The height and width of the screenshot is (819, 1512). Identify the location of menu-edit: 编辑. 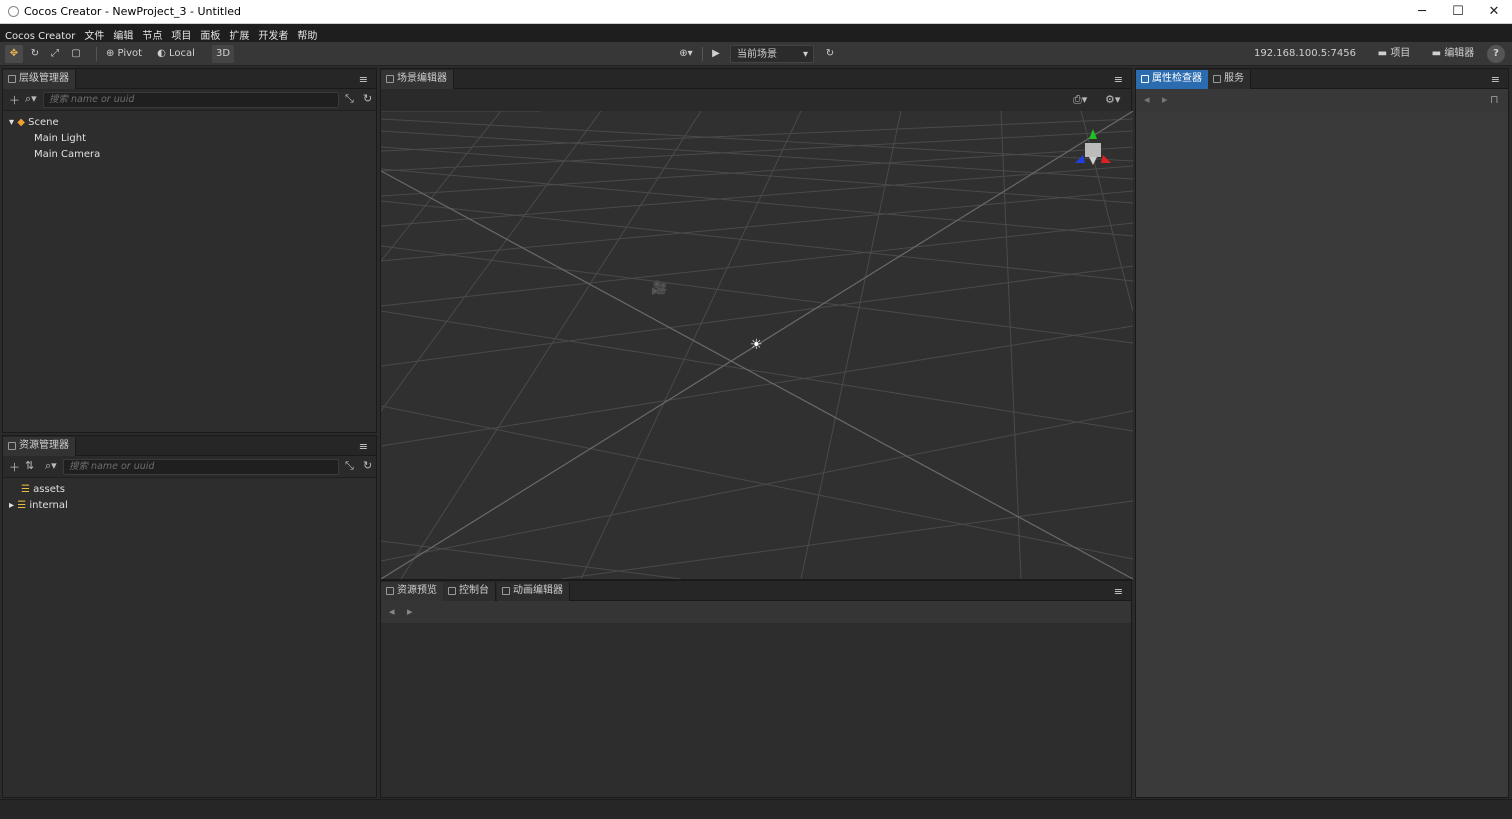
(122, 33).